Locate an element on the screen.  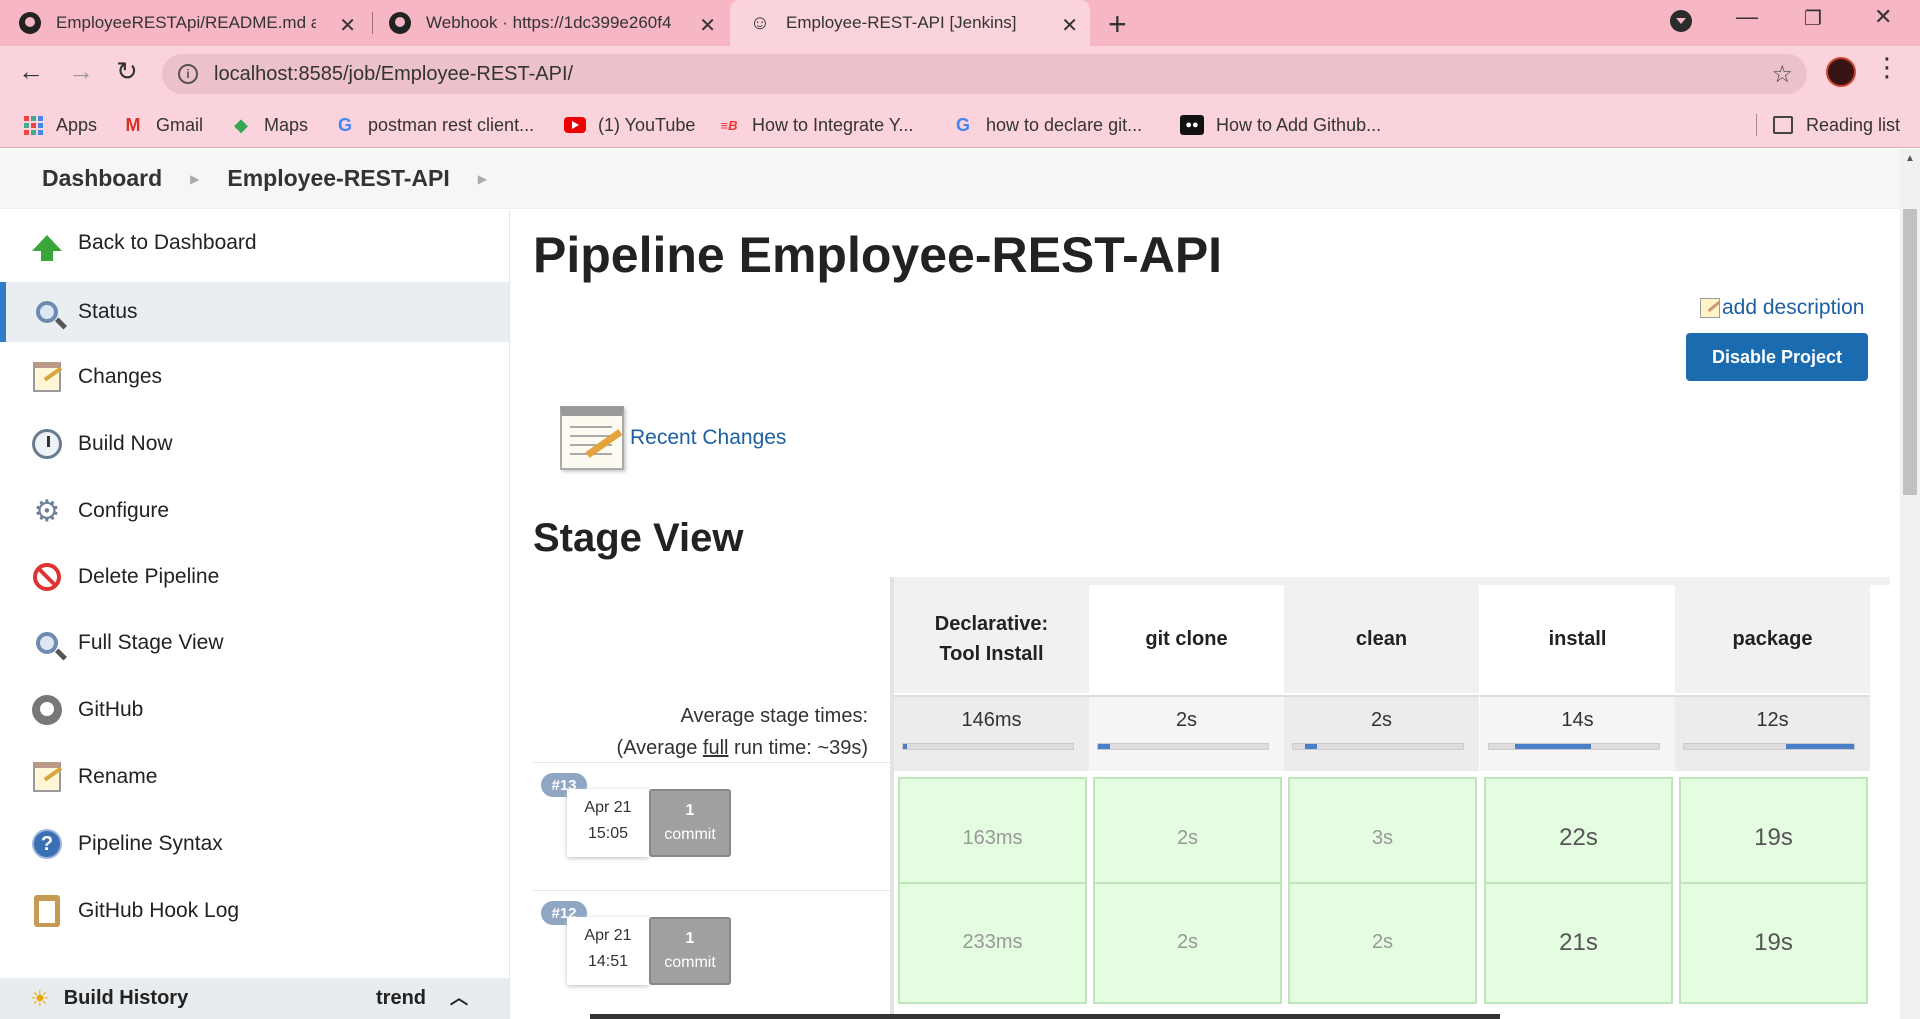
add-description-link: add description is located at coordinates (1782, 308).